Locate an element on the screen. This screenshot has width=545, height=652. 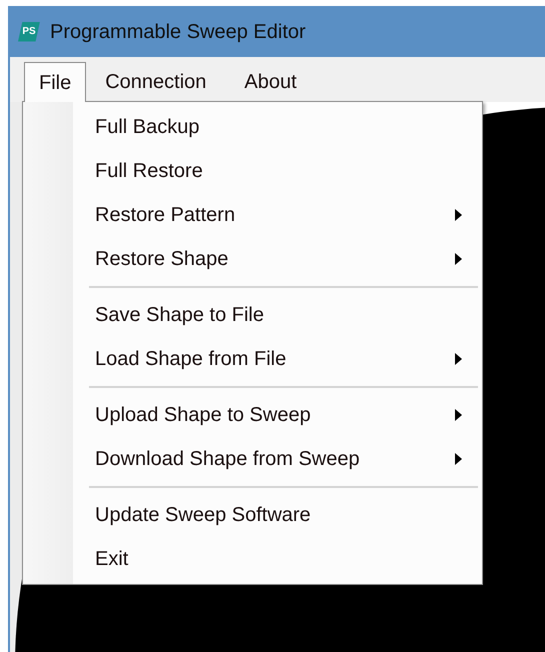
menu-bar-item: Connection is located at coordinates (156, 82).